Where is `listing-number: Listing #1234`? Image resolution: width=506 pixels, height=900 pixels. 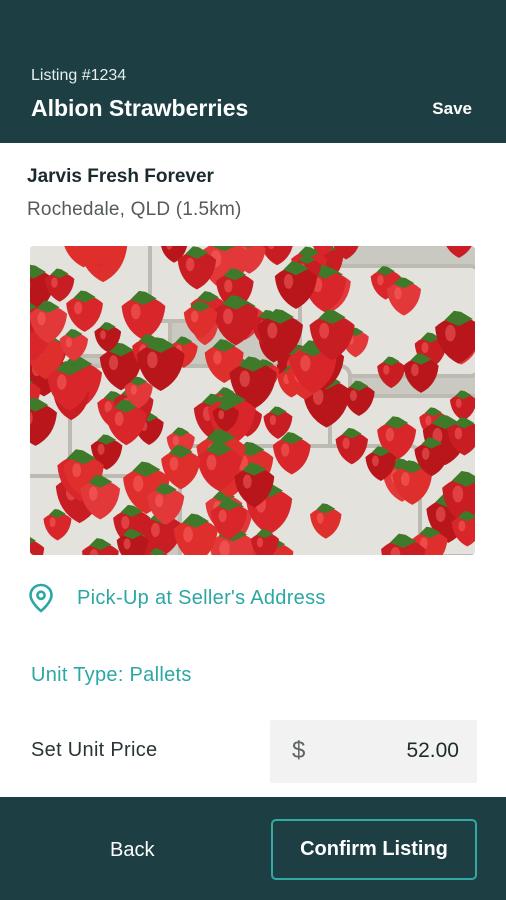
listing-number: Listing #1234 is located at coordinates (79, 75).